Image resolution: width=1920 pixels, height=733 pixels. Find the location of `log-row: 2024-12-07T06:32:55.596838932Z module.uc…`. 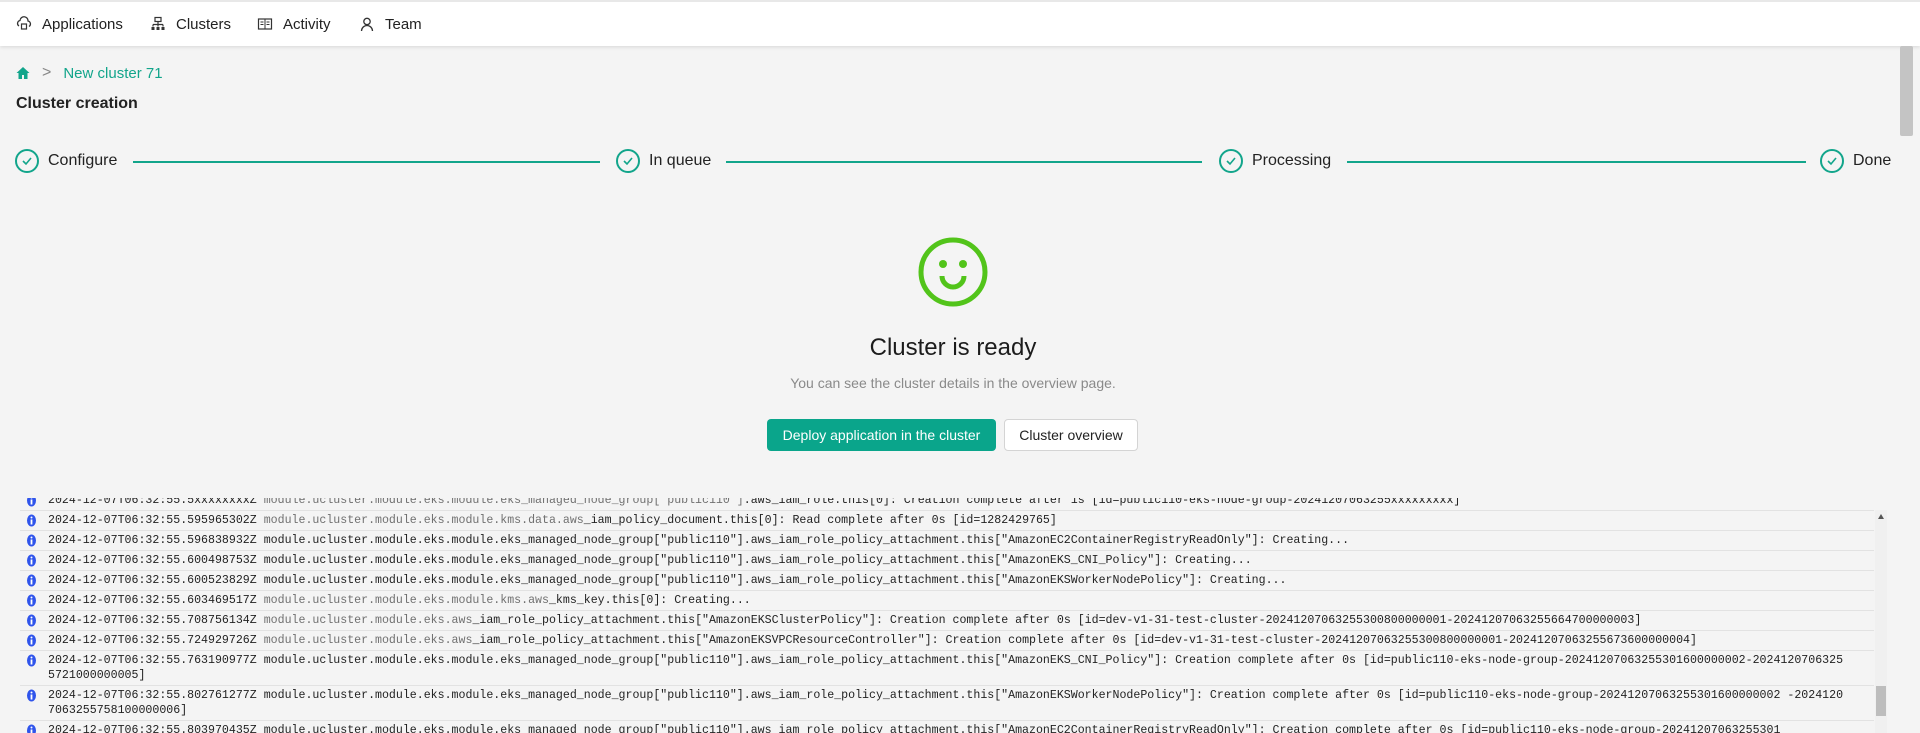

log-row: 2024-12-07T06:32:55.596838932Z module.uc… is located at coordinates (947, 541).